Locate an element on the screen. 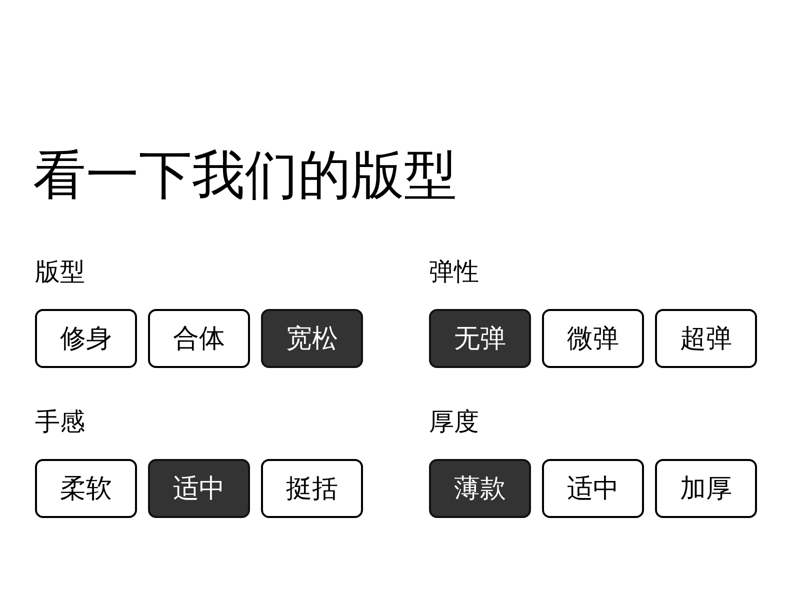  group-label: 版型 is located at coordinates (60, 272).